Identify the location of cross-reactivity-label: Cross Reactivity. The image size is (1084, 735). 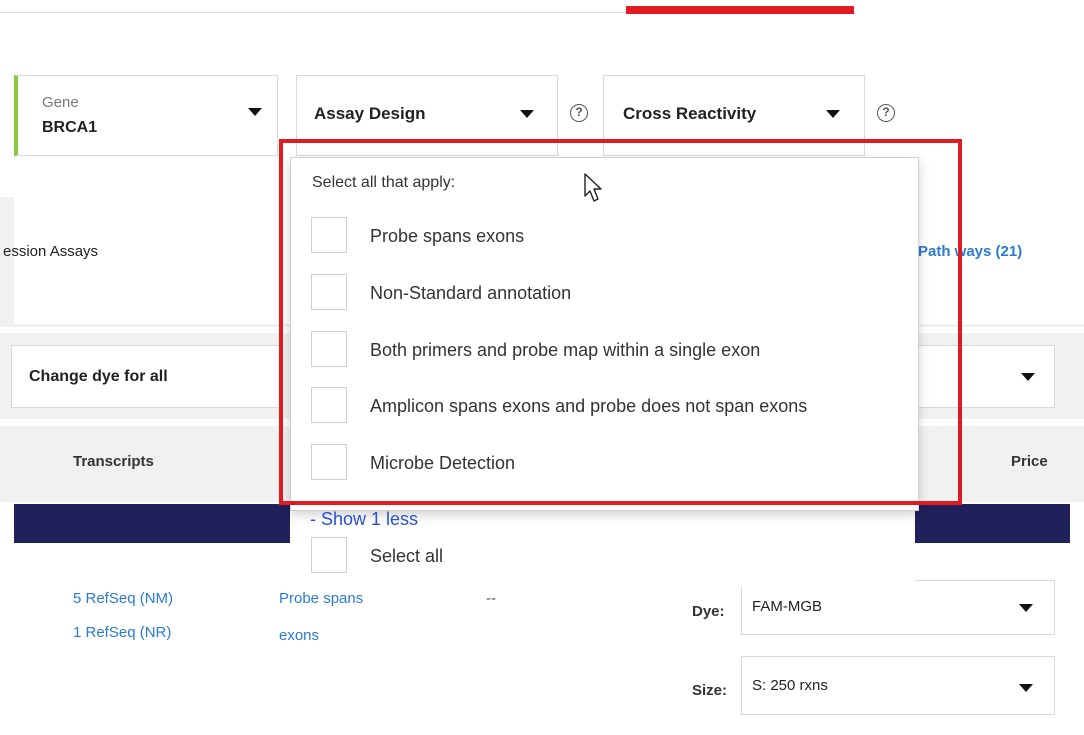
(690, 113).